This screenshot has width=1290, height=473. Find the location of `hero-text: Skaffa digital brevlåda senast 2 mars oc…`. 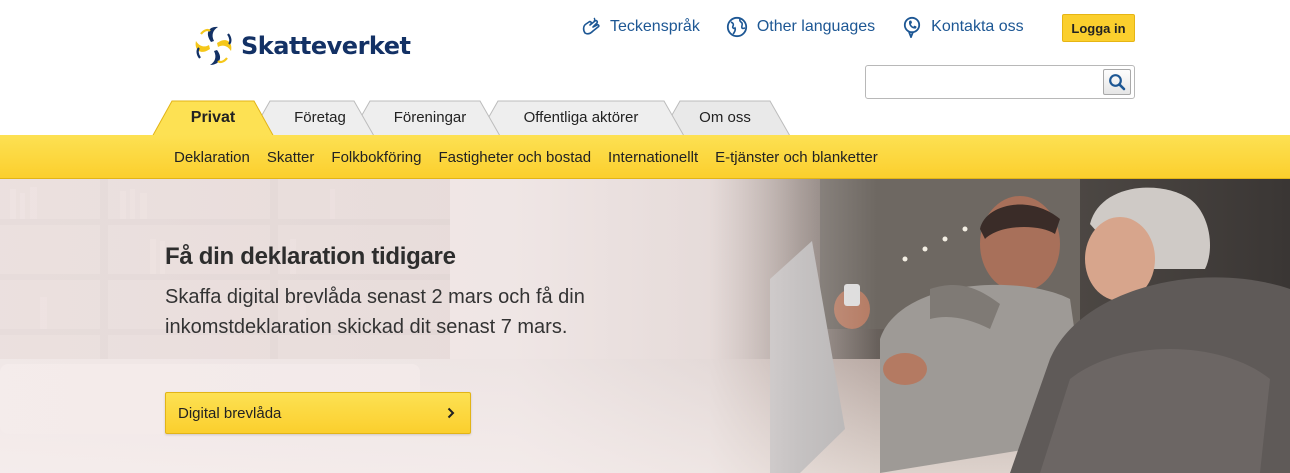

hero-text: Skaffa digital brevlåda senast 2 mars oc… is located at coordinates (375, 312).